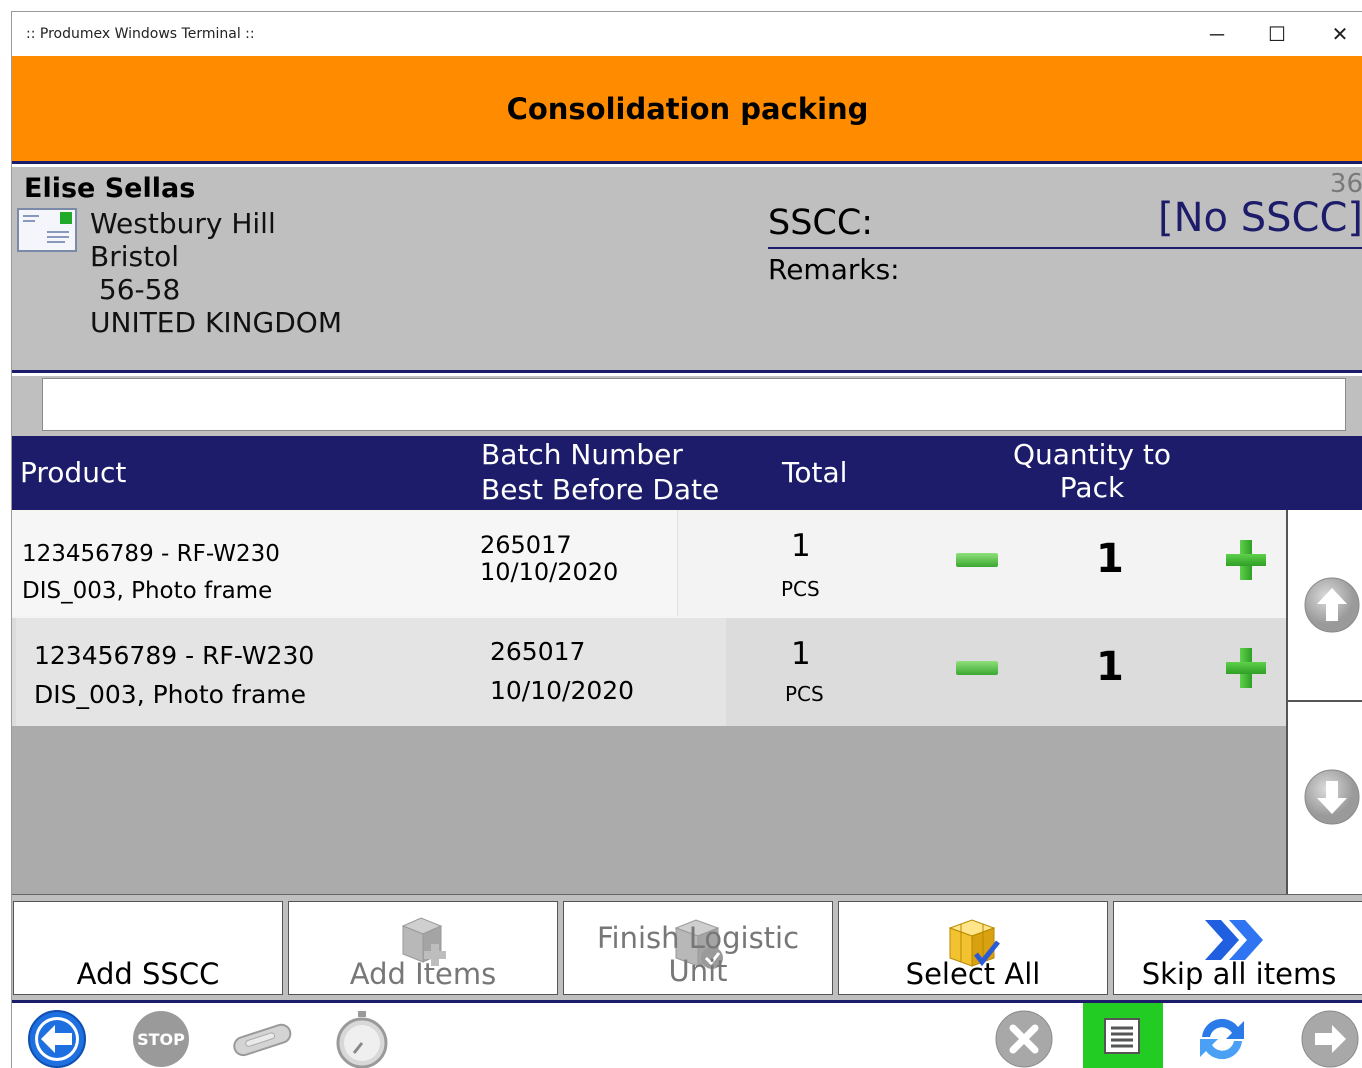 The height and width of the screenshot is (1068, 1362). I want to click on scroll-down-button, so click(1332, 797).